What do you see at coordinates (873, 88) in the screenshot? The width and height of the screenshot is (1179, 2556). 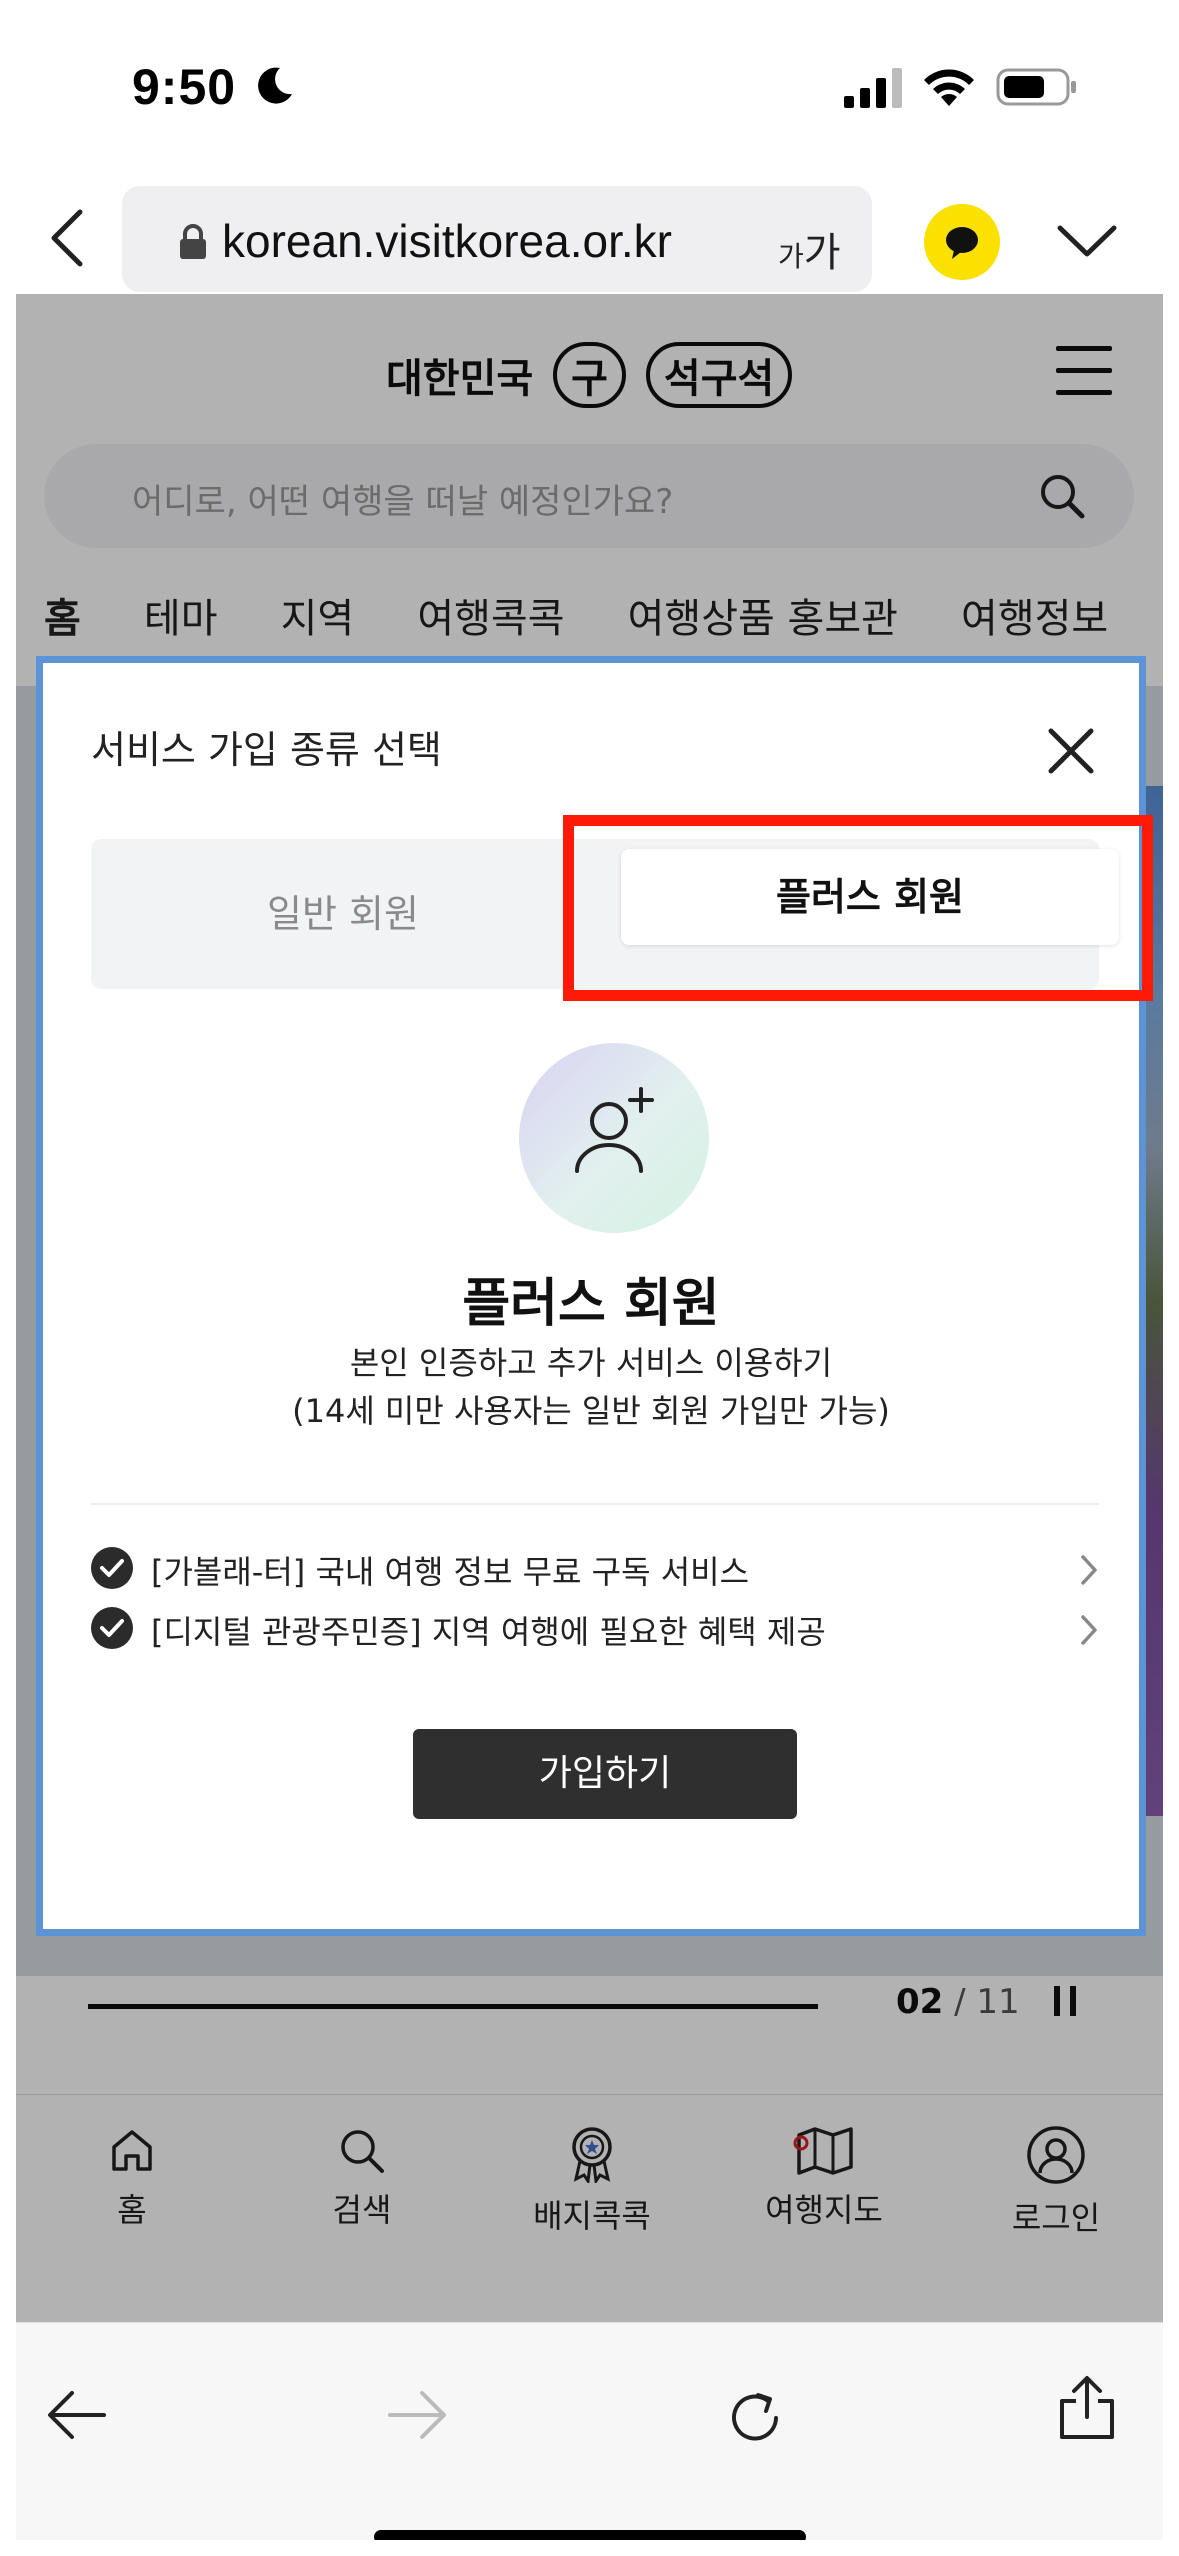 I see `cellular-signal-icon` at bounding box center [873, 88].